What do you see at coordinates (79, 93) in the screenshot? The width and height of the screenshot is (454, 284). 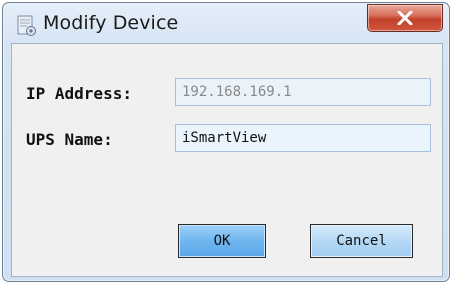 I see `ip-address-label: IP Address:` at bounding box center [79, 93].